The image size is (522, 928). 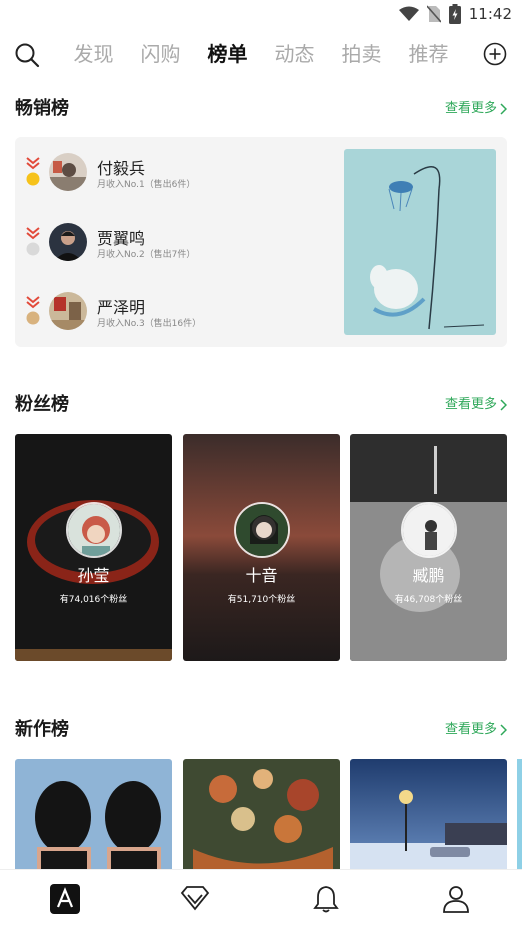 I want to click on fan-card-3: 臧鹏 有46,708个粉丝, so click(x=428, y=547).